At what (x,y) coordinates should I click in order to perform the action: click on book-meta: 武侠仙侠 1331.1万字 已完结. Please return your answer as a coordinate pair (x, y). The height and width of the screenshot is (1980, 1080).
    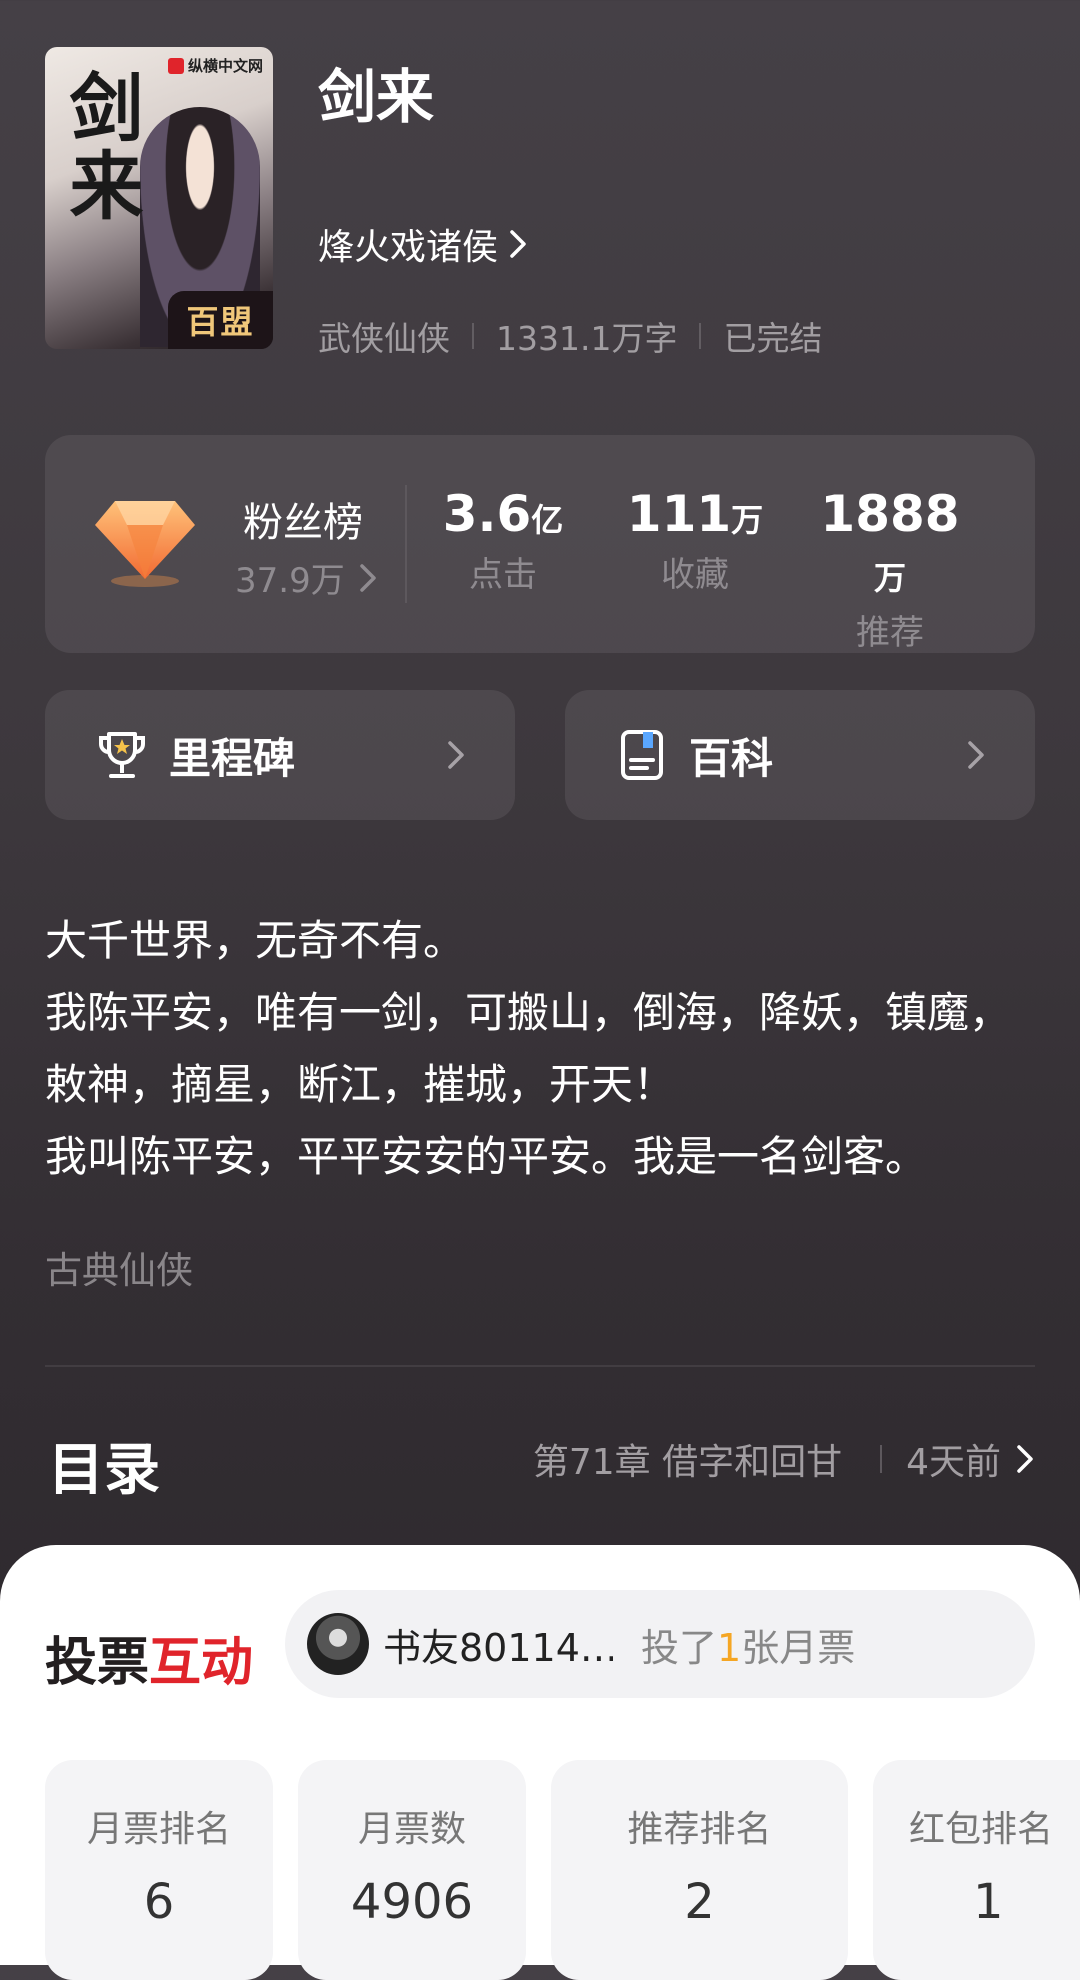
    Looking at the image, I should click on (570, 336).